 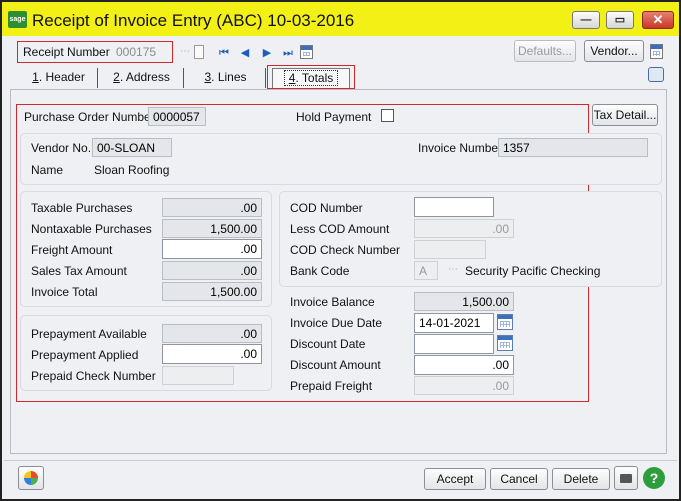 What do you see at coordinates (212, 333) in the screenshot?
I see `prepayment-available-field: .00` at bounding box center [212, 333].